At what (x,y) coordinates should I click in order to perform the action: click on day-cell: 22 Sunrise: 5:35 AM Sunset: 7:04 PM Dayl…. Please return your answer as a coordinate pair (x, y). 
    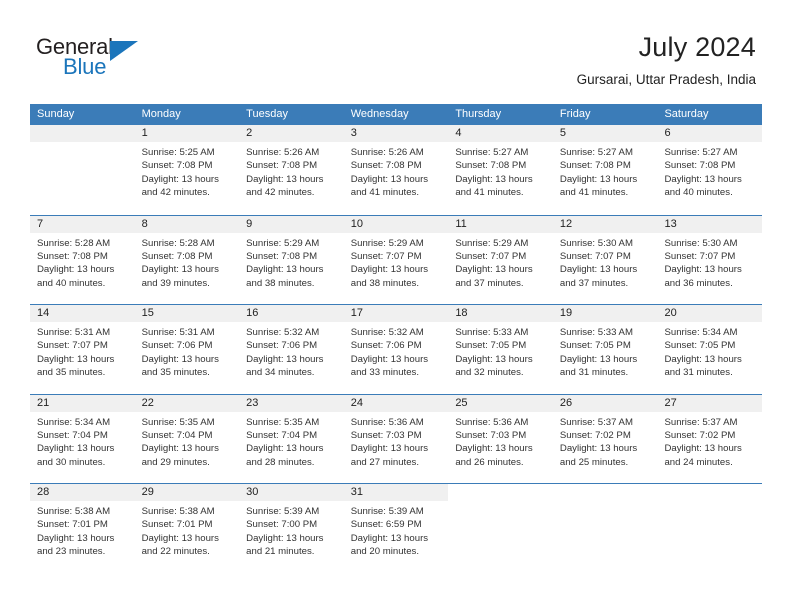
    Looking at the image, I should click on (187, 438).